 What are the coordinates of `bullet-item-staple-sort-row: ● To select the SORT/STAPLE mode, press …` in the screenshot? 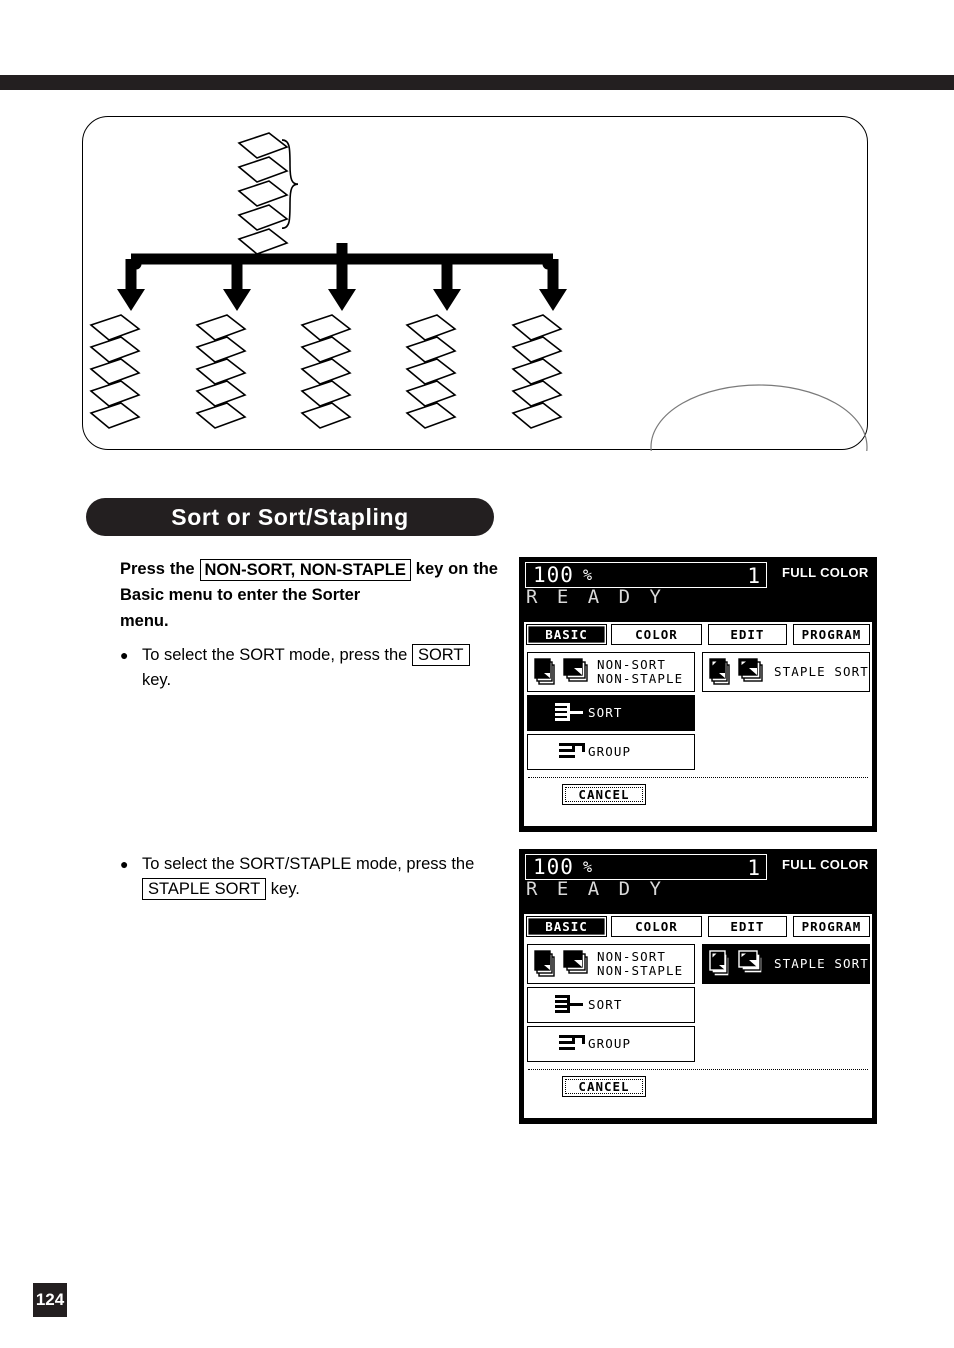 It's located at (315, 877).